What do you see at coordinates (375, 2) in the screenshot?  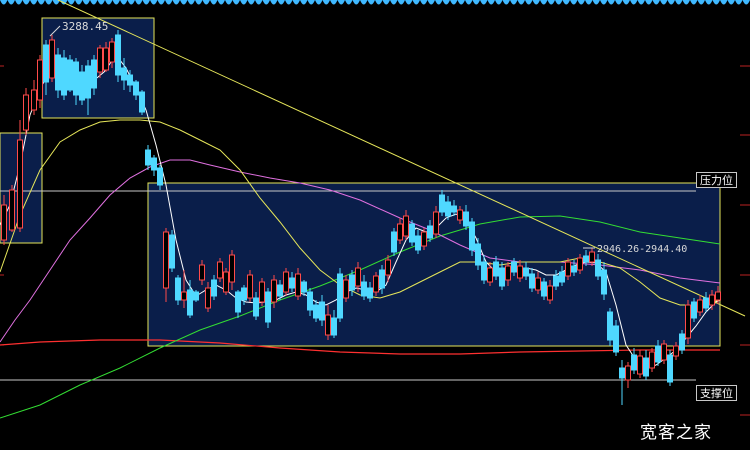 I see `top-border` at bounding box center [375, 2].